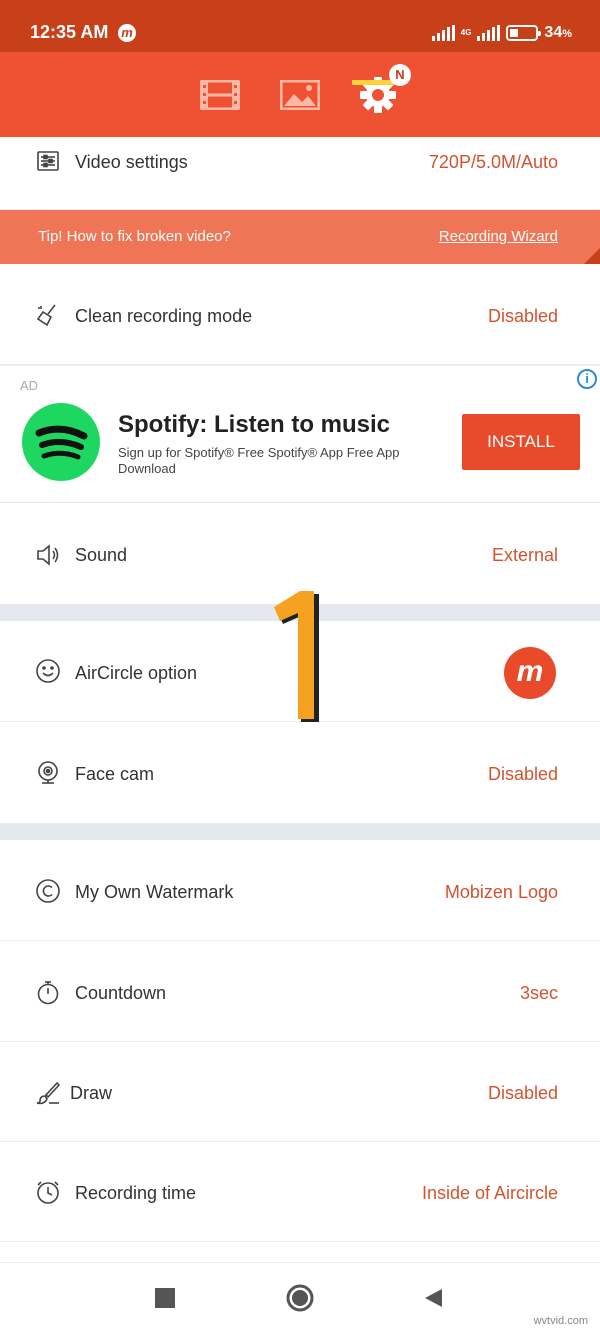 The width and height of the screenshot is (600, 1333). I want to click on new-badge: N, so click(400, 75).